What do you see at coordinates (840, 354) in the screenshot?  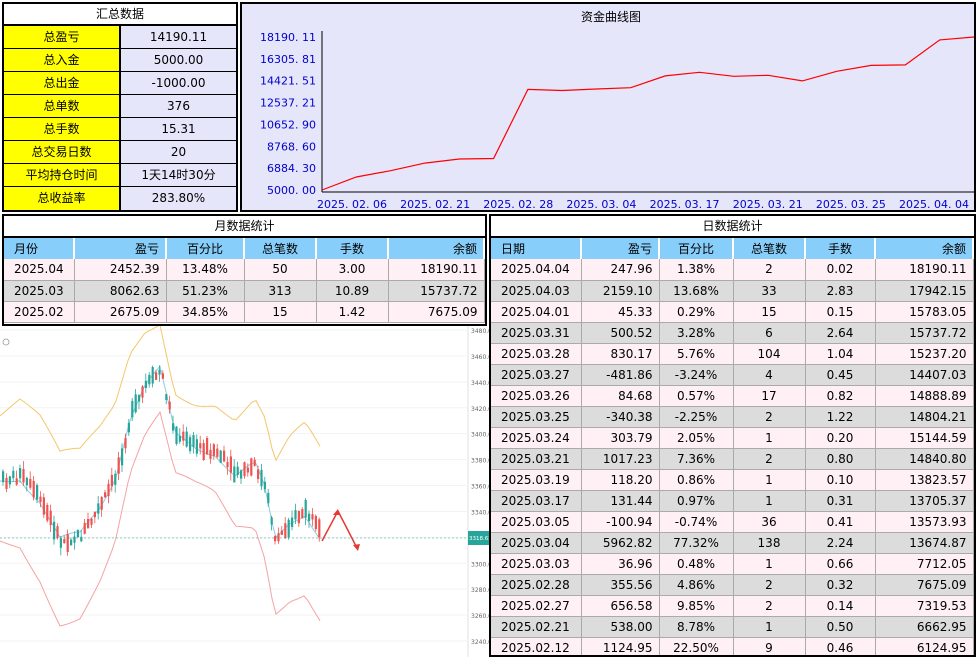 I see `daily-cell: 1.04` at bounding box center [840, 354].